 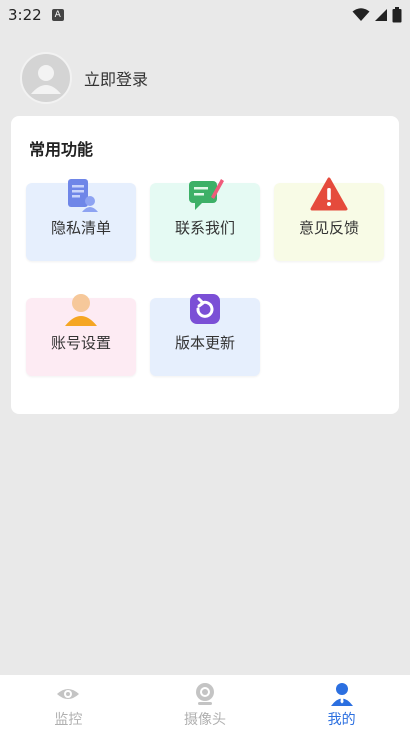 I want to click on person-icon, so click(x=341, y=694).